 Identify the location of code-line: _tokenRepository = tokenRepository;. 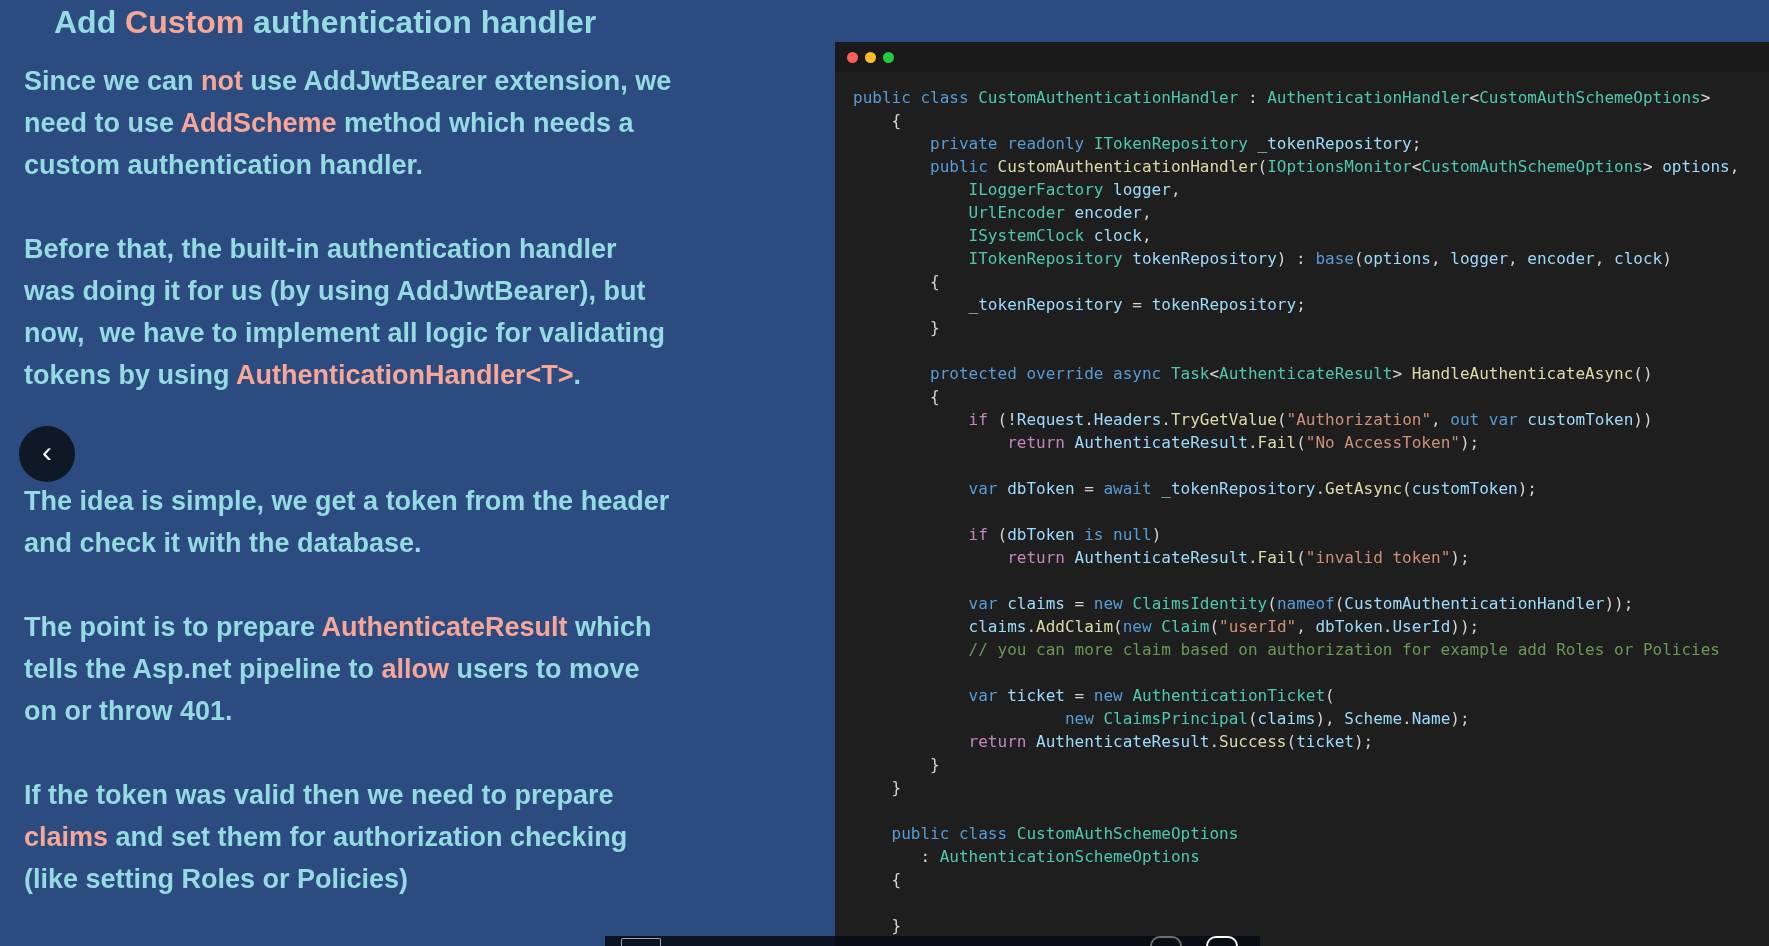
(1136, 305).